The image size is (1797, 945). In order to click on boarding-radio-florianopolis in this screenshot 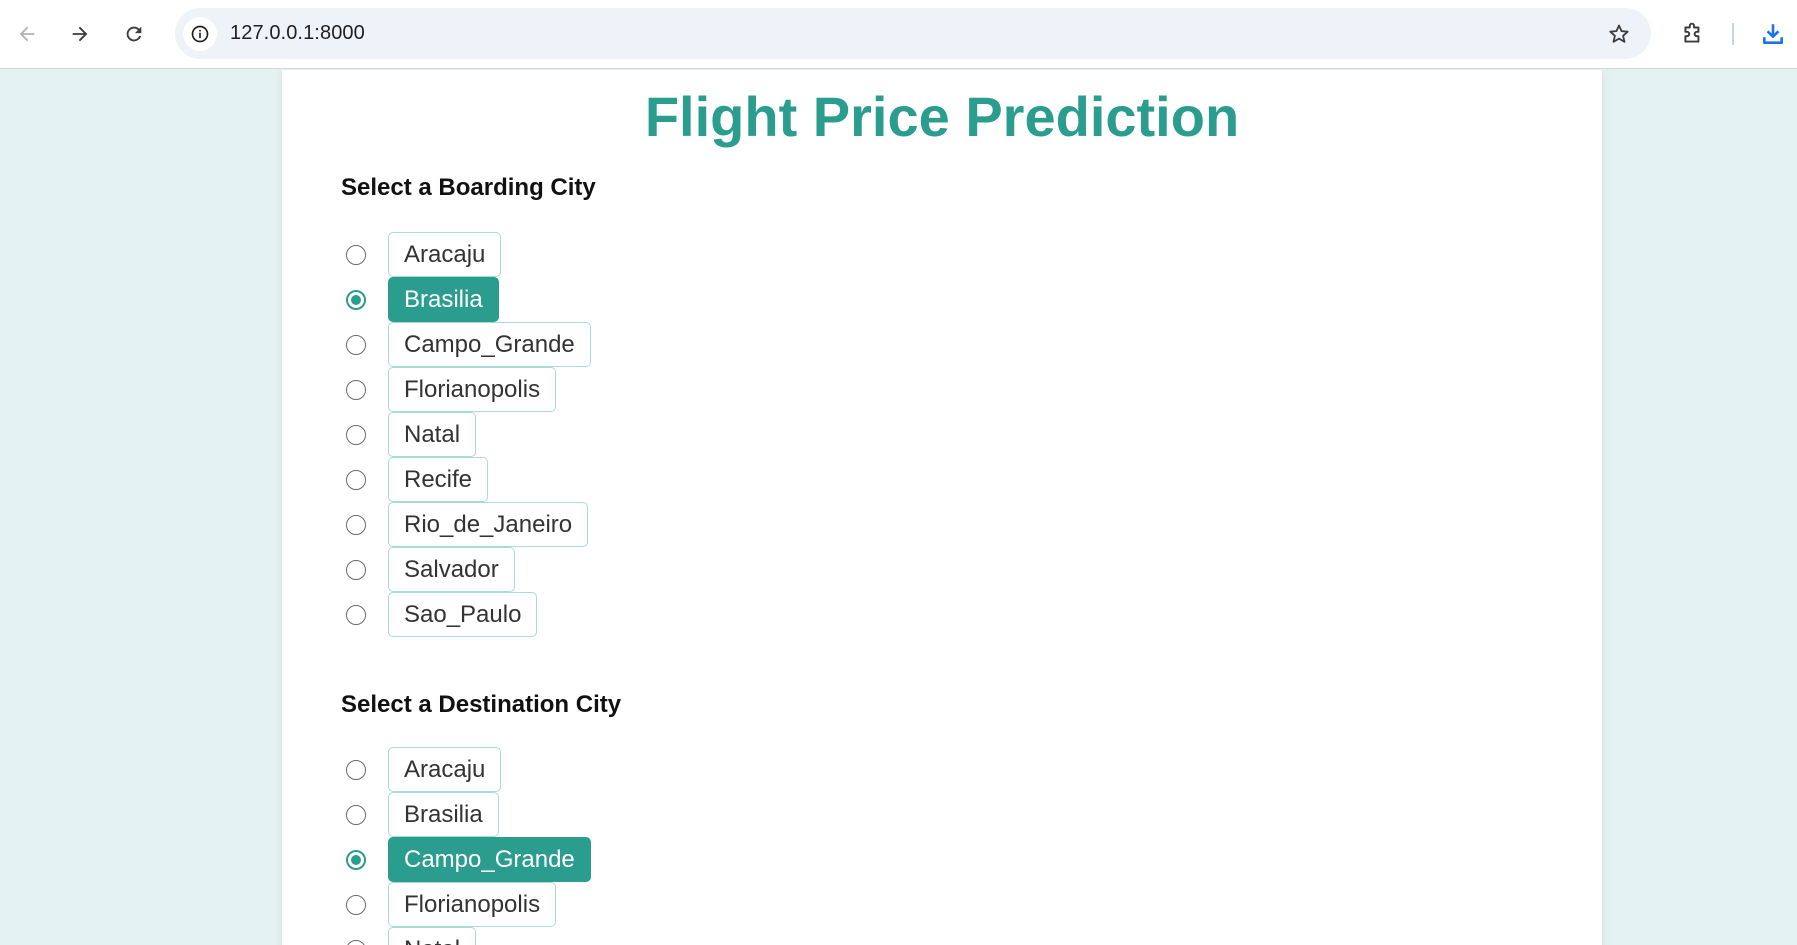, I will do `click(356, 389)`.